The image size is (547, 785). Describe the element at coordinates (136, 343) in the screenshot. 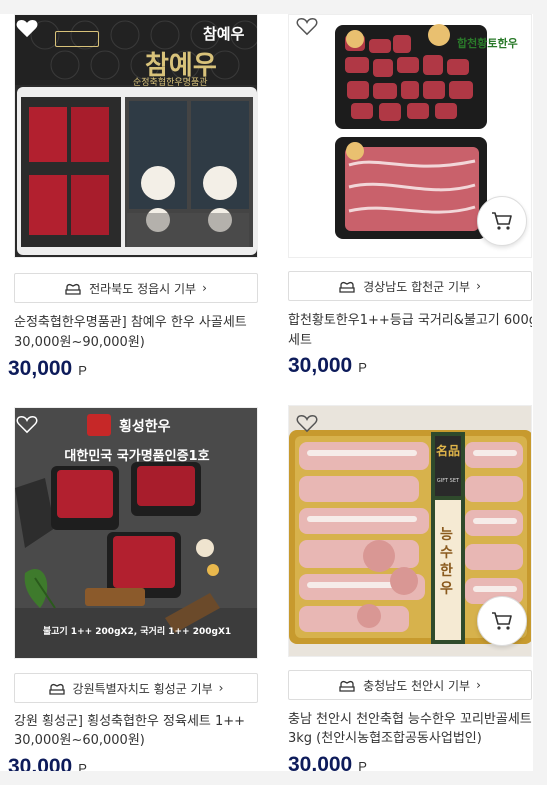

I see `product-title-line2: 30,000원~90,000원)` at that location.